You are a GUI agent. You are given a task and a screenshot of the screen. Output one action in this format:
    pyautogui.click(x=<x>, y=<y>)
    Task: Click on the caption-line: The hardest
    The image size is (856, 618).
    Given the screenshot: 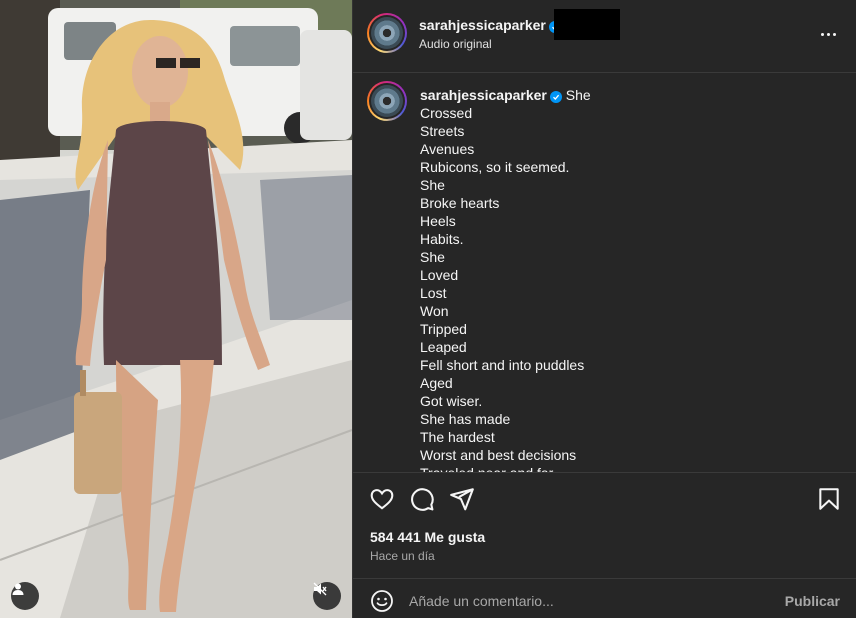 What is the action you would take?
    pyautogui.click(x=457, y=437)
    